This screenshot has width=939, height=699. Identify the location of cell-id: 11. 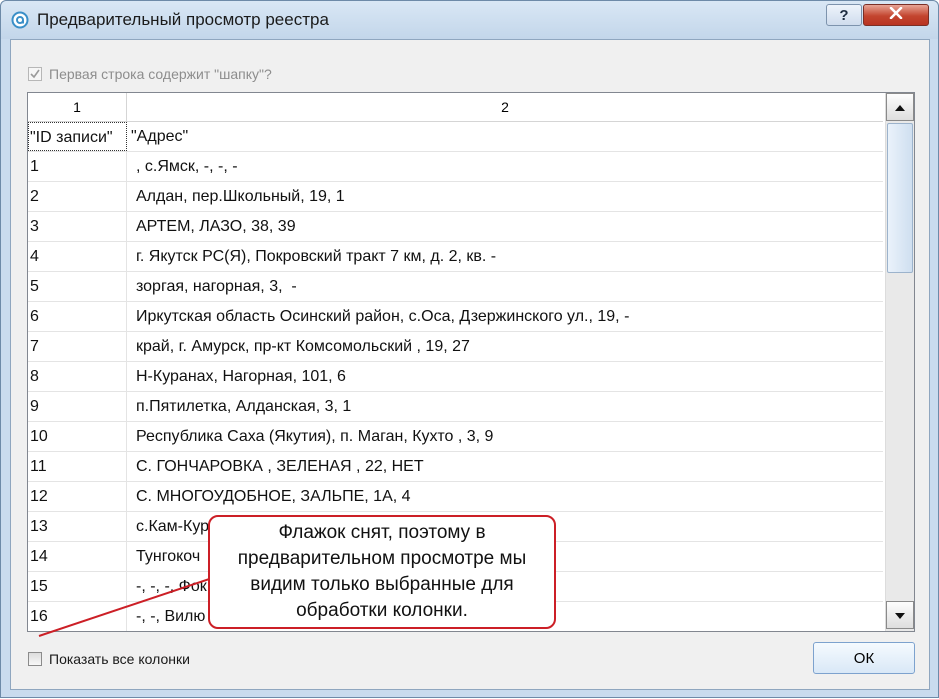
(77, 466).